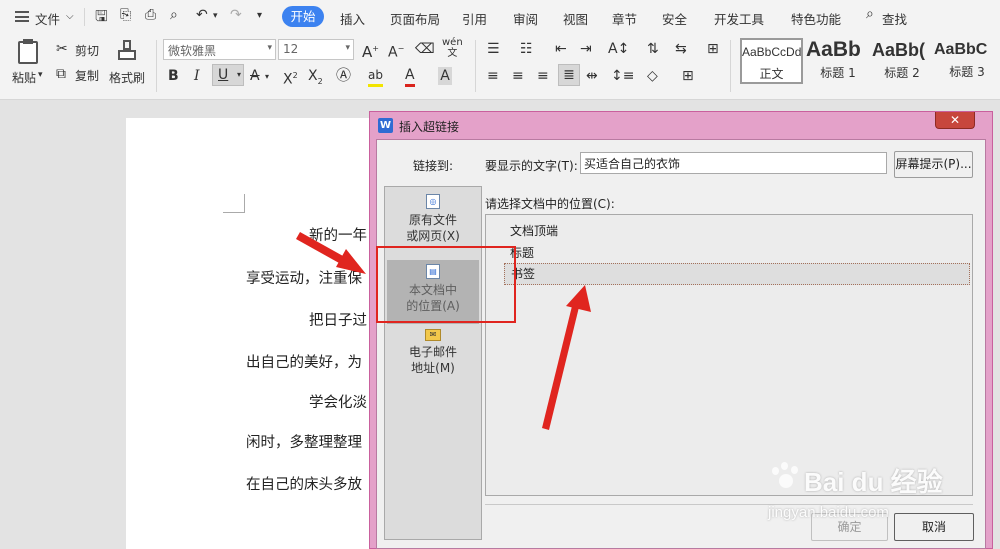  What do you see at coordinates (785, 477) in the screenshot?
I see `paw-logo` at bounding box center [785, 477].